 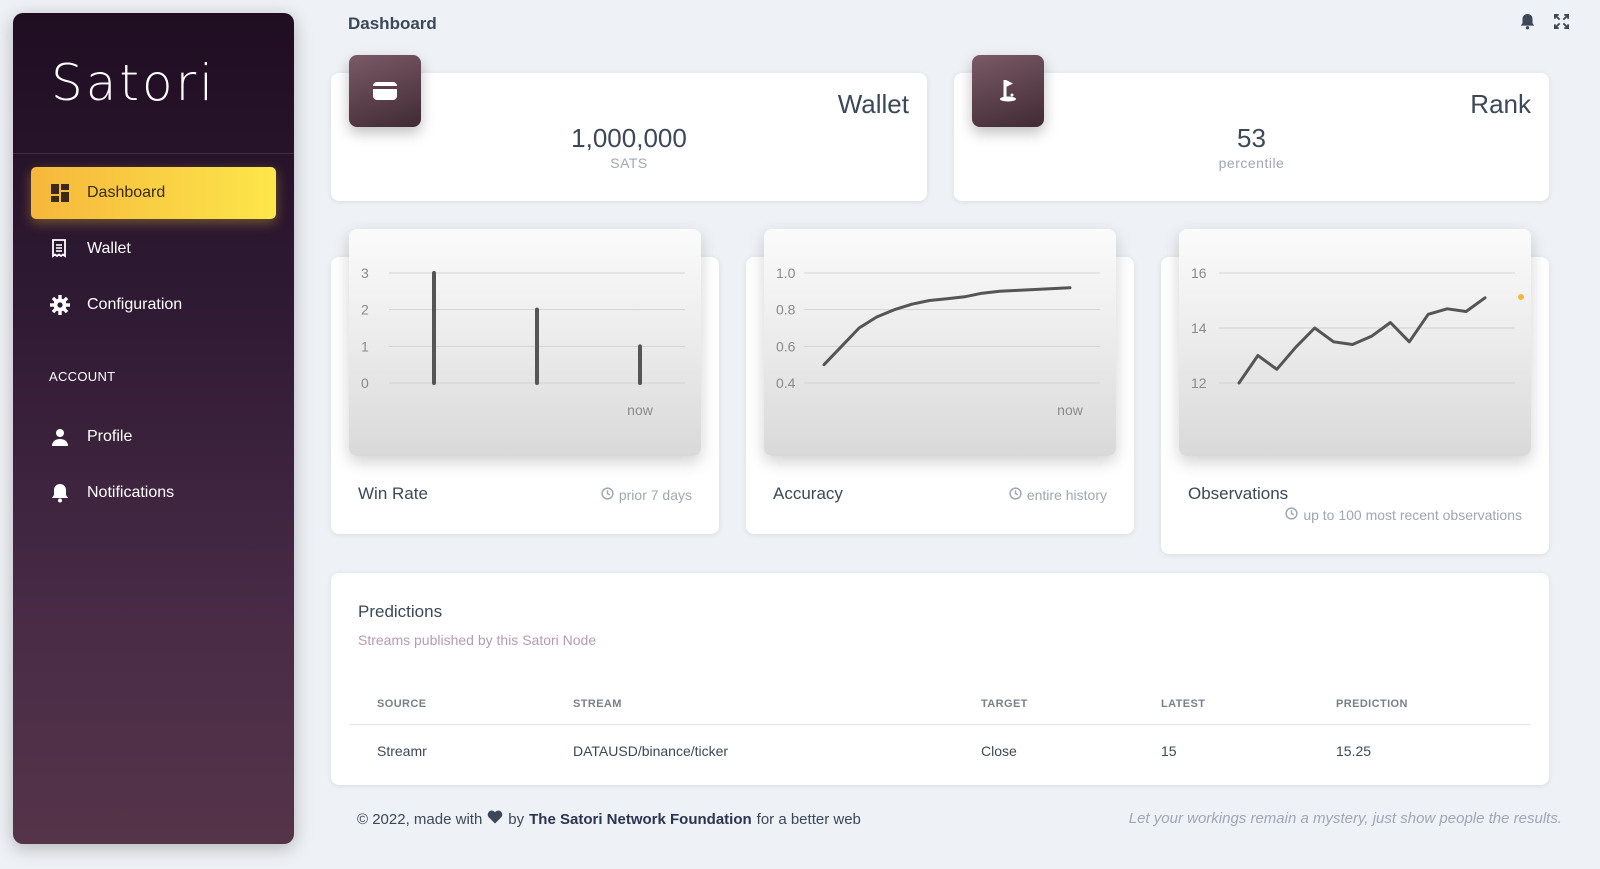 What do you see at coordinates (640, 819) in the screenshot?
I see `footer-org-link: The Satori Network Foundation` at bounding box center [640, 819].